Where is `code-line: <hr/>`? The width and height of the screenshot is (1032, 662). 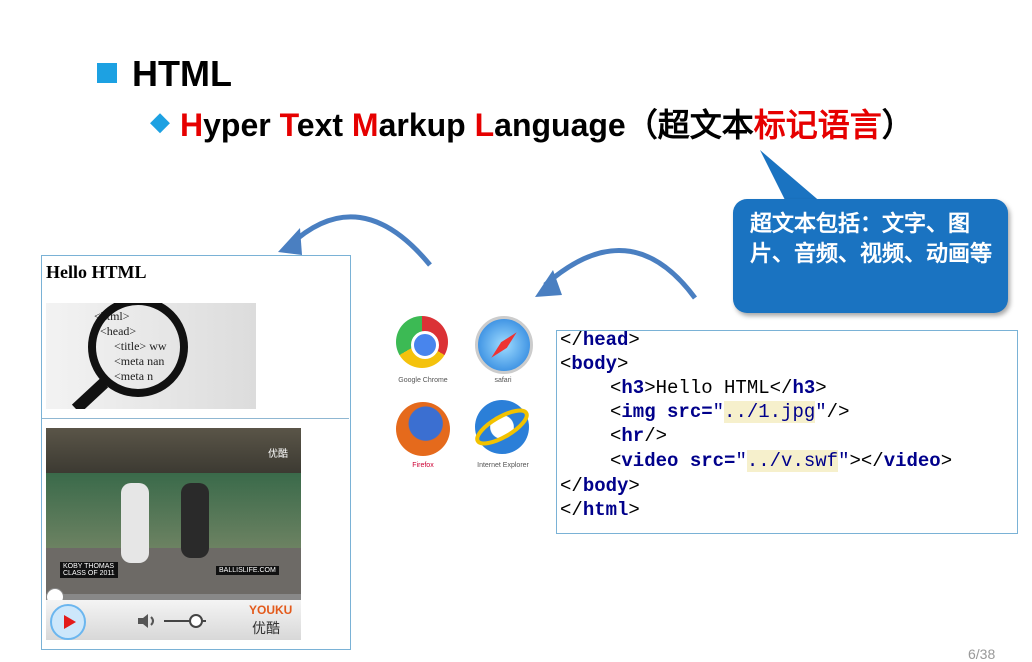 code-line: <hr/> is located at coordinates (638, 436).